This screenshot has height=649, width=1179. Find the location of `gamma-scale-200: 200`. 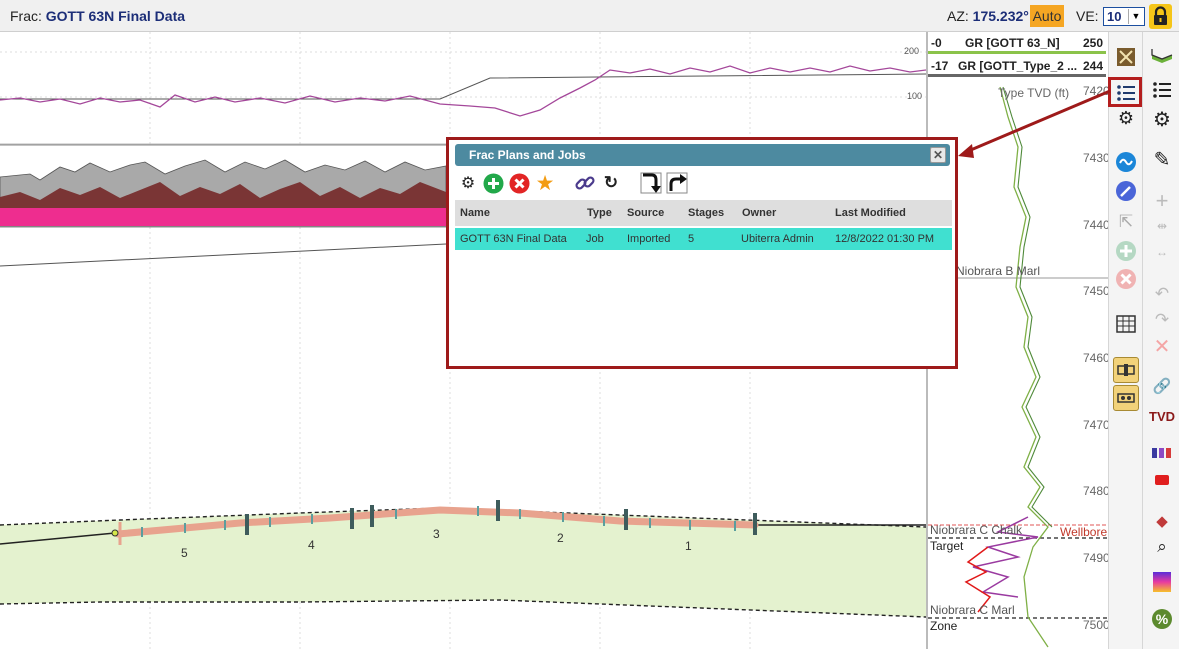

gamma-scale-200: 200 is located at coordinates (912, 51).